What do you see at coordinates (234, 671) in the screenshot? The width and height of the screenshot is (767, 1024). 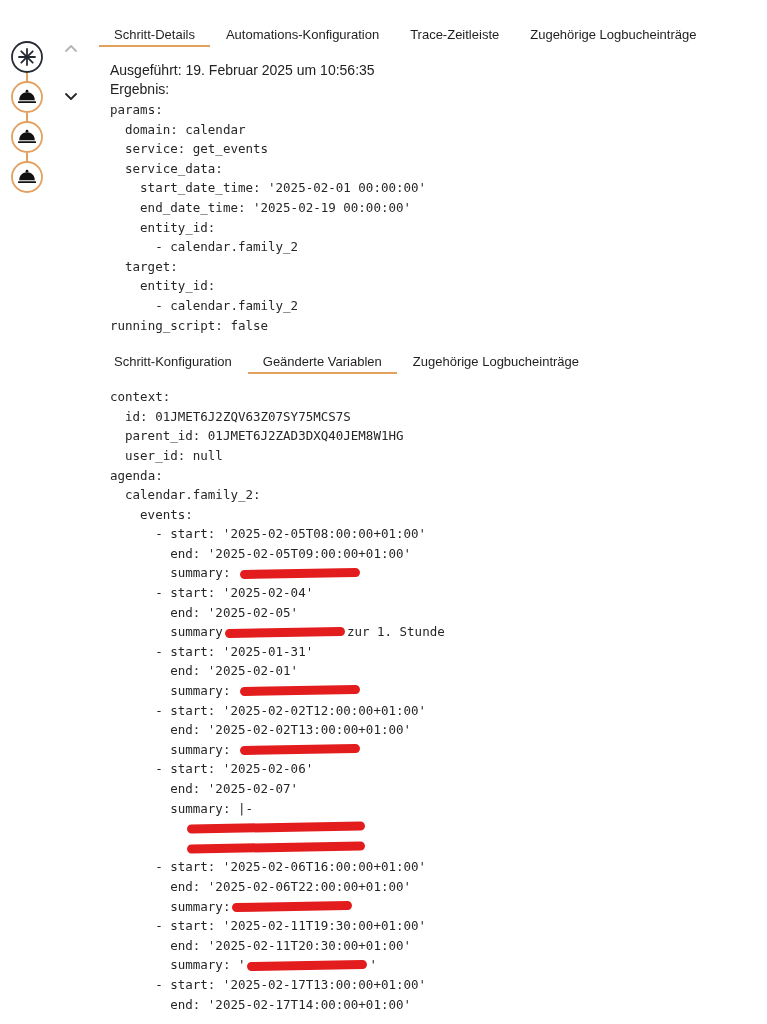 I see `yaml-line: end: '2025-02-01'` at bounding box center [234, 671].